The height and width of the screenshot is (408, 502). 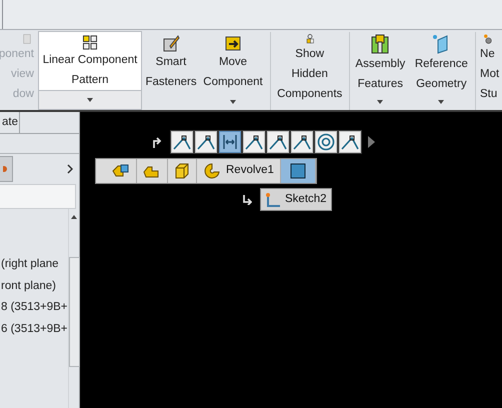 I want to click on ribbon-button: Smart Fasteners, so click(x=171, y=70).